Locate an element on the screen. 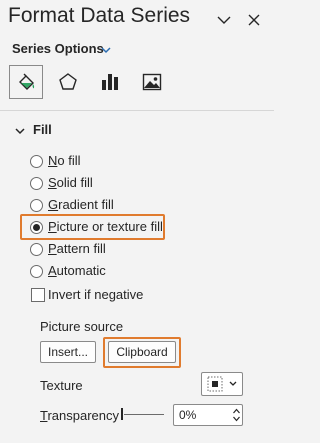 The height and width of the screenshot is (443, 320). radio-solid-fill: Solid fill is located at coordinates (90, 184).